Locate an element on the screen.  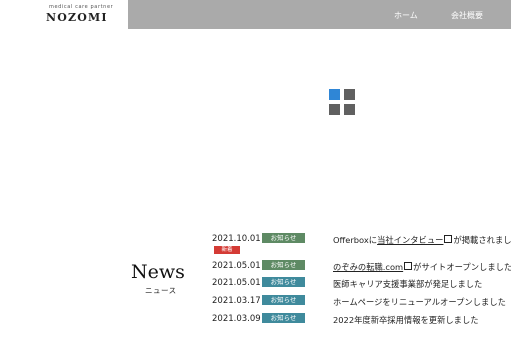
news-text: のぞみの転職.com がサイトオープンしました is located at coordinates (422, 267).